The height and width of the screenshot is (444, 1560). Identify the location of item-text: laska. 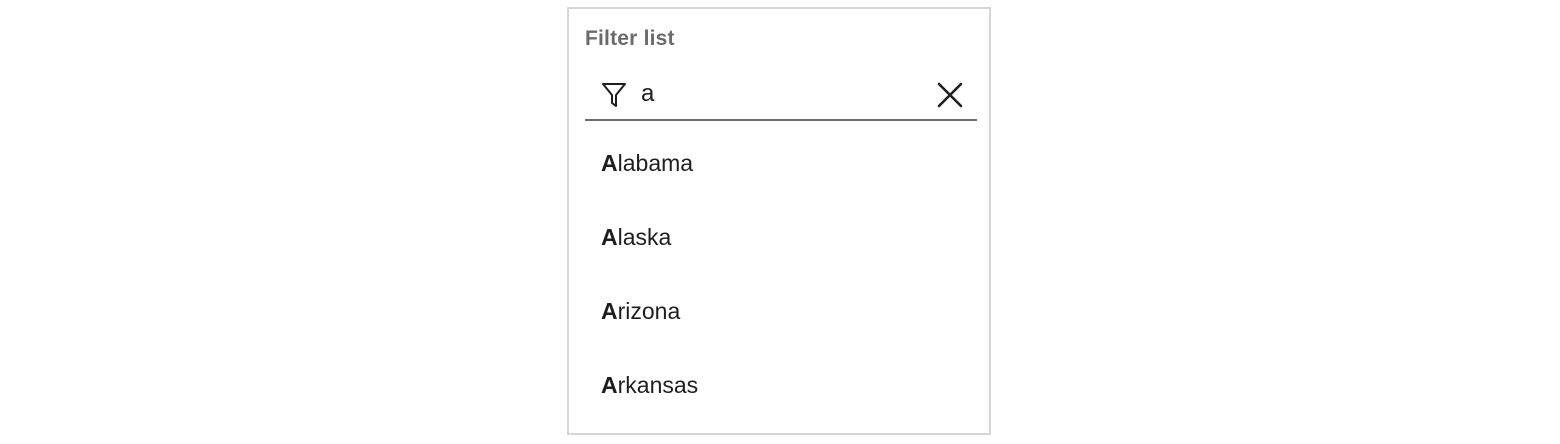
(644, 236).